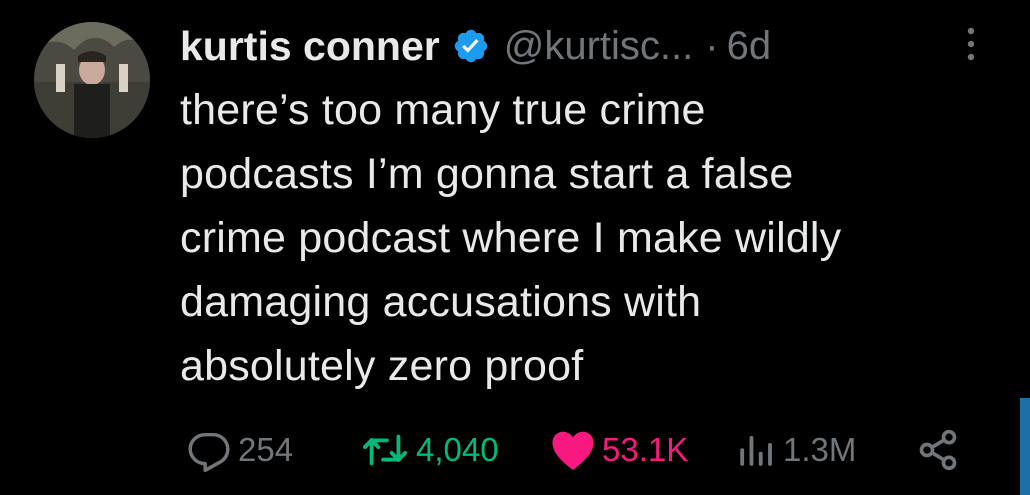  Describe the element at coordinates (382, 366) in the screenshot. I see `tweet-text-line: absolutely zero proof` at that location.